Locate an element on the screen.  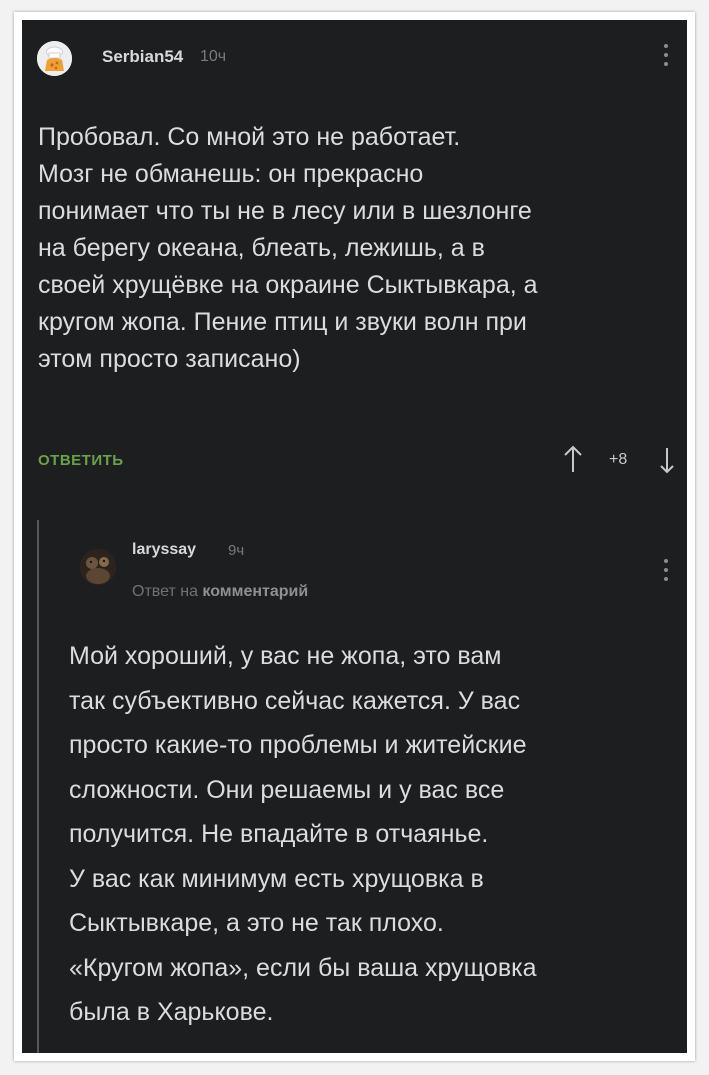
thread-line is located at coordinates (38, 786).